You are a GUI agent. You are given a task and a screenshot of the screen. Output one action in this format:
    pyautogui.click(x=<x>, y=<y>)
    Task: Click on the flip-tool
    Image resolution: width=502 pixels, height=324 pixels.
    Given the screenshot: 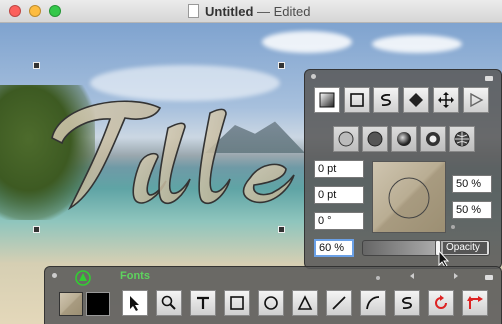 What is the action you would take?
    pyautogui.click(x=475, y=303)
    